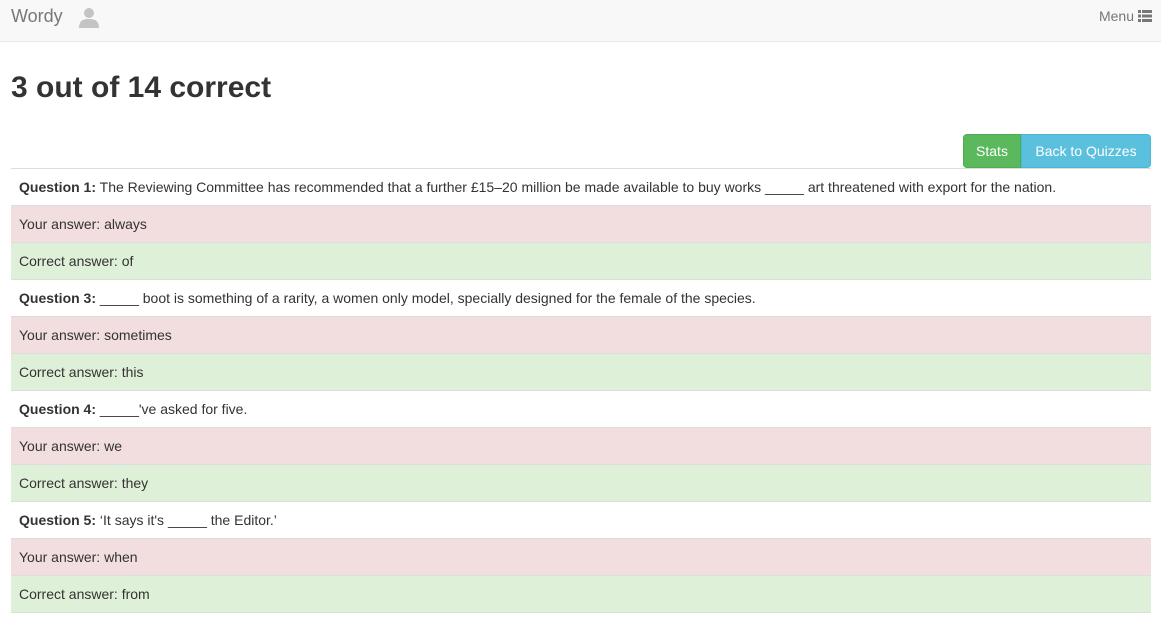 This screenshot has height=624, width=1161. What do you see at coordinates (55, 298) in the screenshot?
I see `question-label: Question 3` at bounding box center [55, 298].